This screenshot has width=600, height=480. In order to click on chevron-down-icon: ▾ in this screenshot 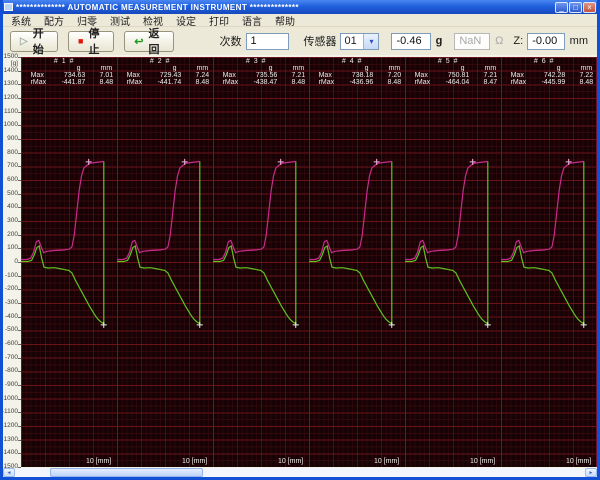, I will do `click(371, 41)`.